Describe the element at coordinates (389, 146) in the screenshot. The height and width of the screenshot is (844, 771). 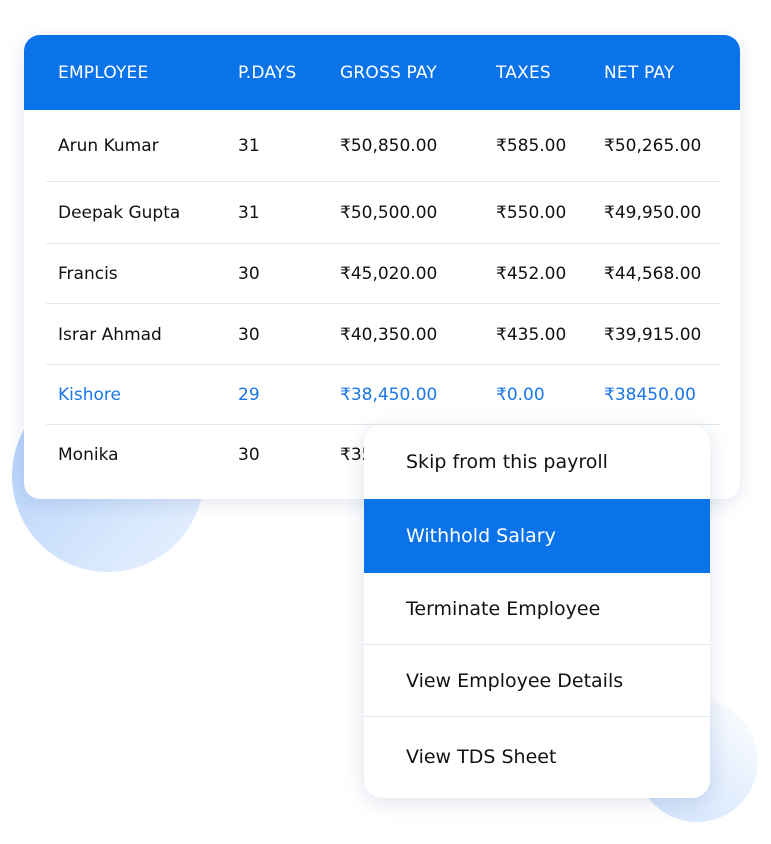
I see `gross-pay: ₹50,850.00` at that location.